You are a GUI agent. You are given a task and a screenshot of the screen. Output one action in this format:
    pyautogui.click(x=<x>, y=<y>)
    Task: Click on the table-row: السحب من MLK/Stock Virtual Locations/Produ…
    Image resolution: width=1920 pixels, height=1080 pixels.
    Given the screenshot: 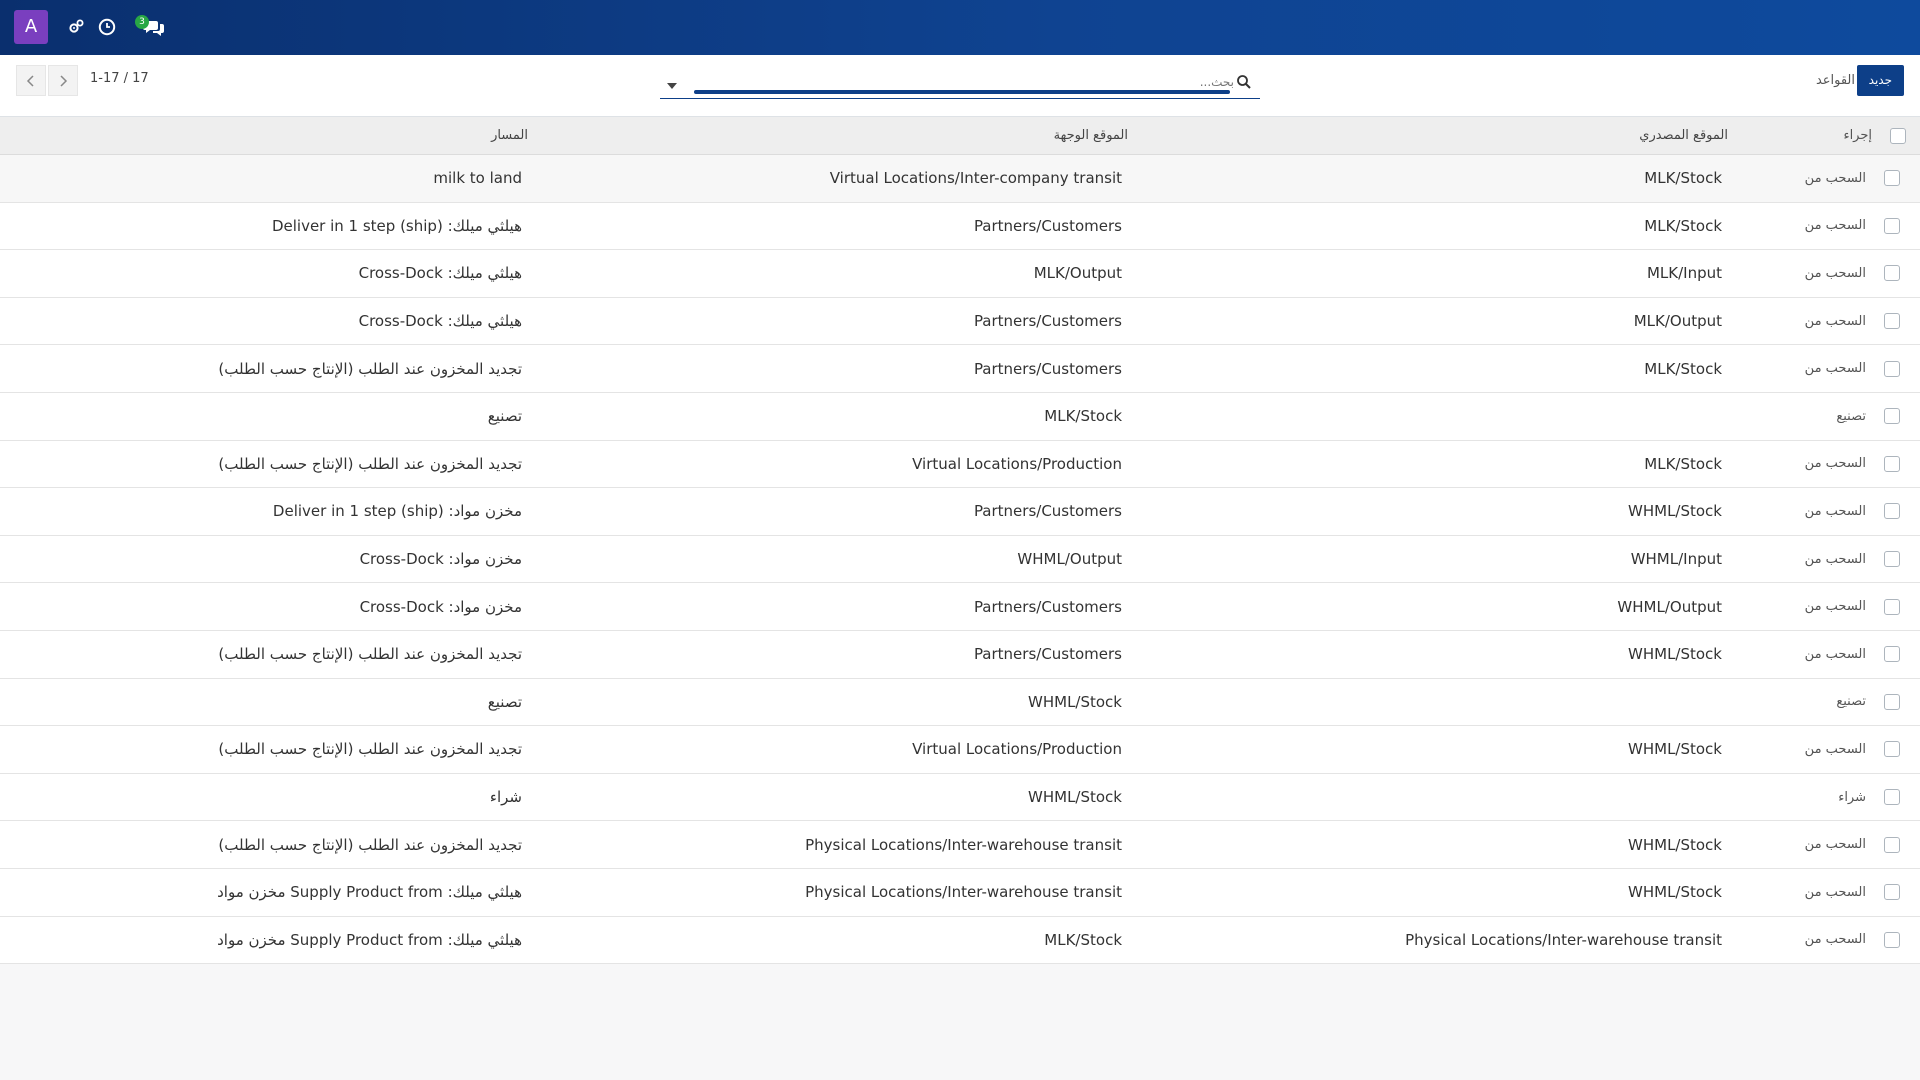 What is the action you would take?
    pyautogui.click(x=960, y=464)
    